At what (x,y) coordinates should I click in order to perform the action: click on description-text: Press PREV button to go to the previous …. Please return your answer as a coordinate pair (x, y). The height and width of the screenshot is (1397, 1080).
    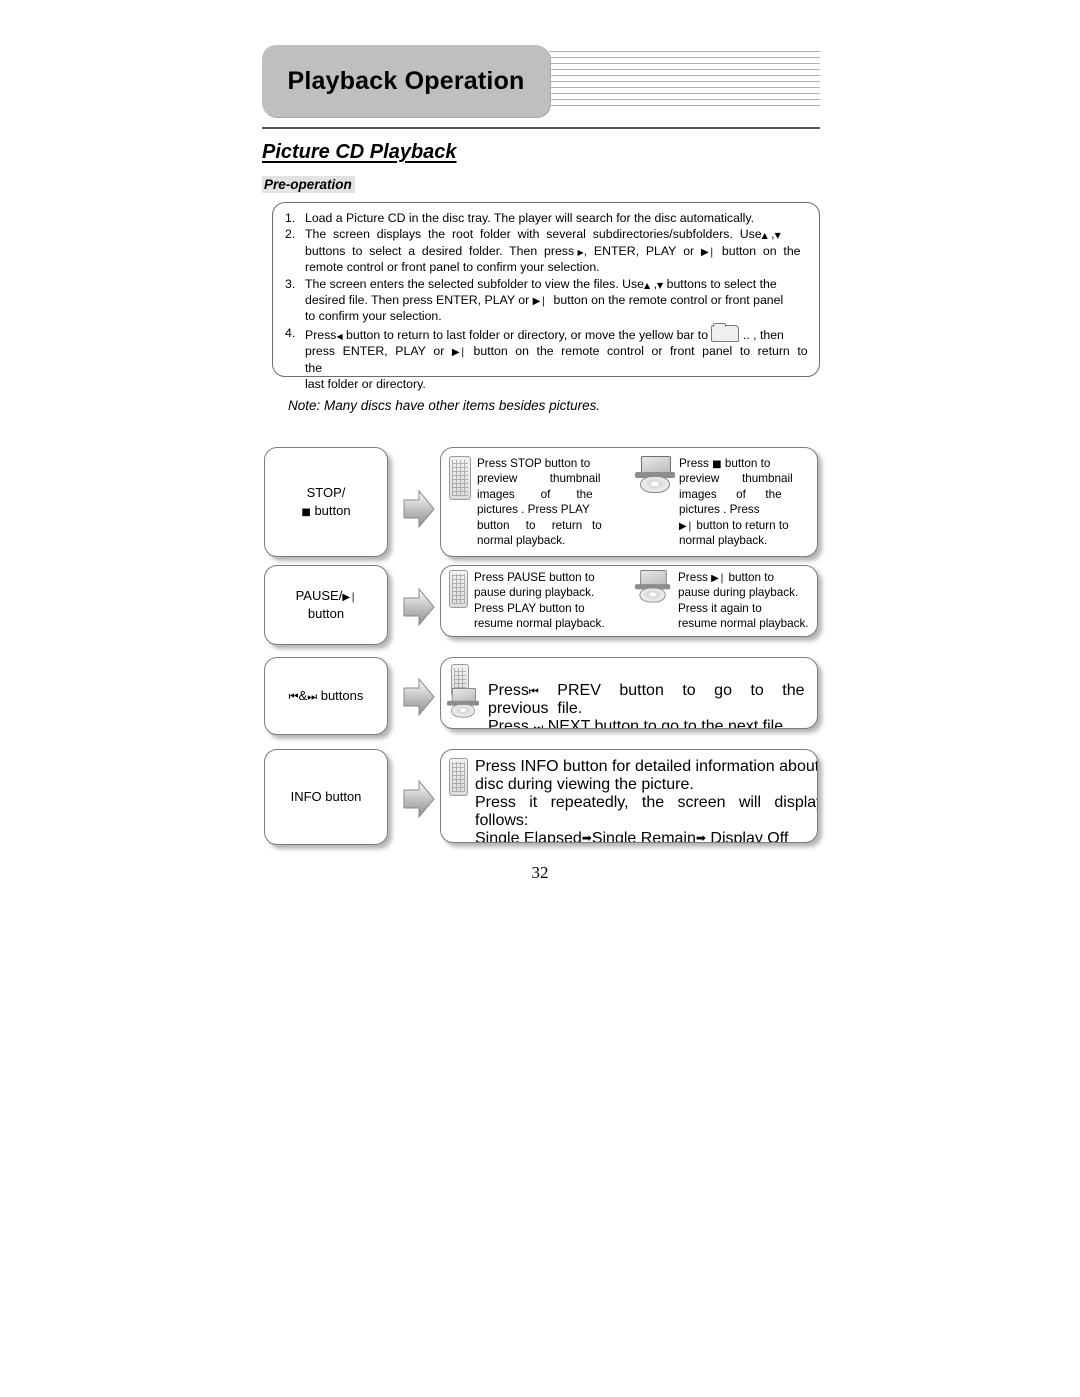
    Looking at the image, I should click on (648, 696).